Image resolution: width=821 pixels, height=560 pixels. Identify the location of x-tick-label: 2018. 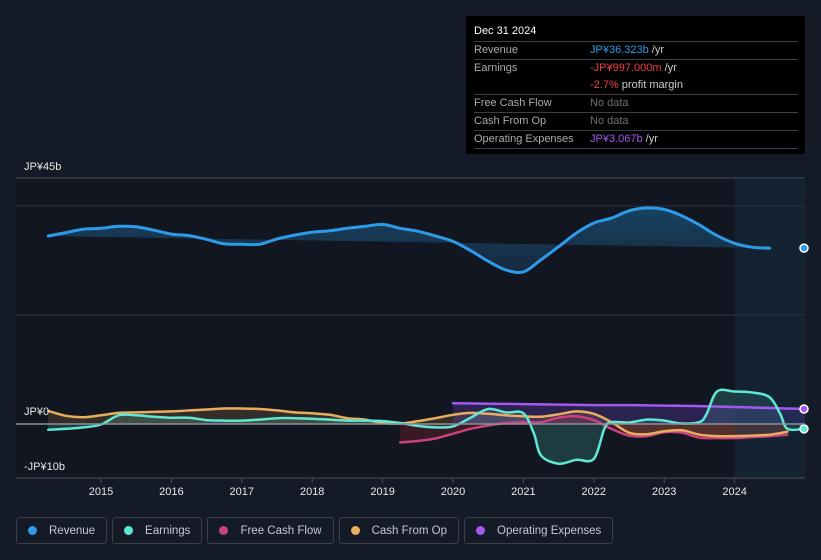
(312, 492).